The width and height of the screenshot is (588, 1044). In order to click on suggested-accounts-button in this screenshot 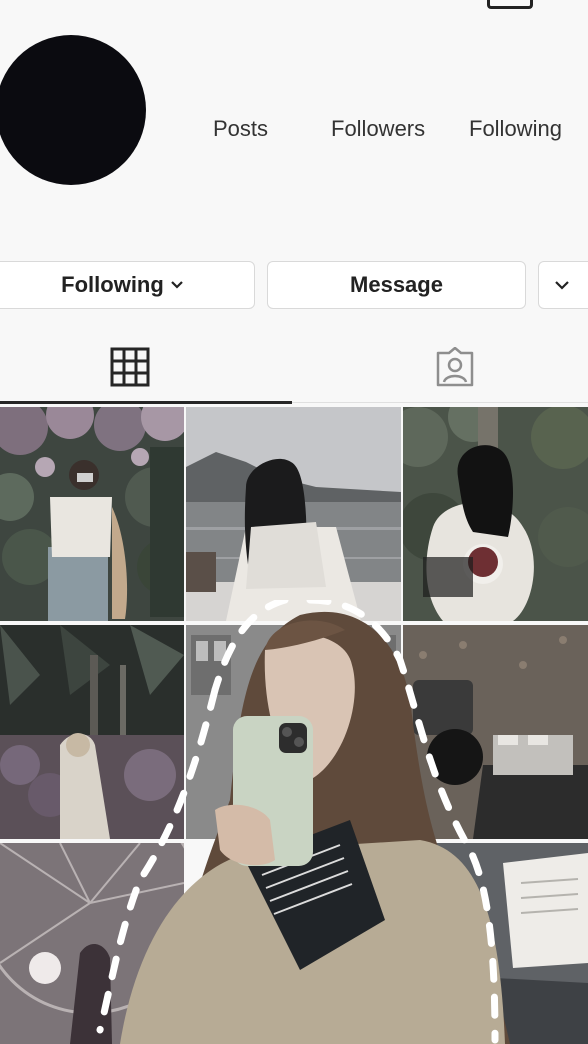, I will do `click(563, 285)`.